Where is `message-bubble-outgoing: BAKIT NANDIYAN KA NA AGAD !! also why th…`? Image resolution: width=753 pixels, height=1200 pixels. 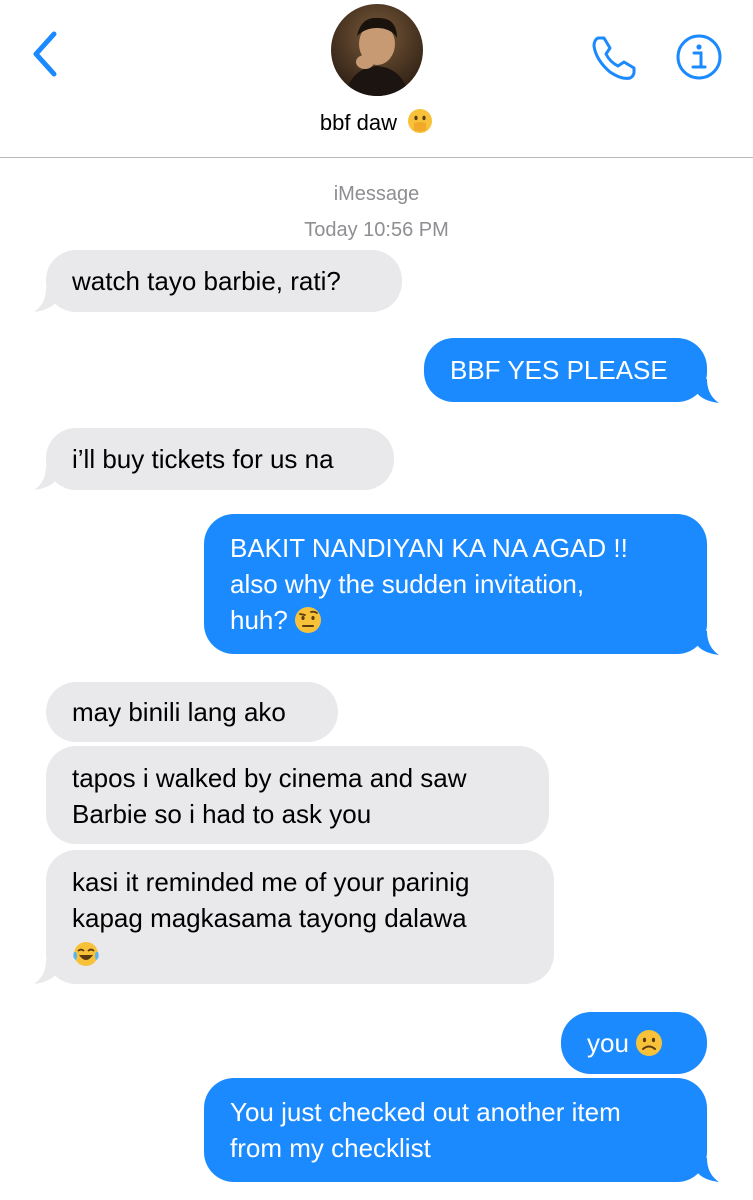 message-bubble-outgoing: BAKIT NANDIYAN KA NA AGAD !! also why th… is located at coordinates (455, 584).